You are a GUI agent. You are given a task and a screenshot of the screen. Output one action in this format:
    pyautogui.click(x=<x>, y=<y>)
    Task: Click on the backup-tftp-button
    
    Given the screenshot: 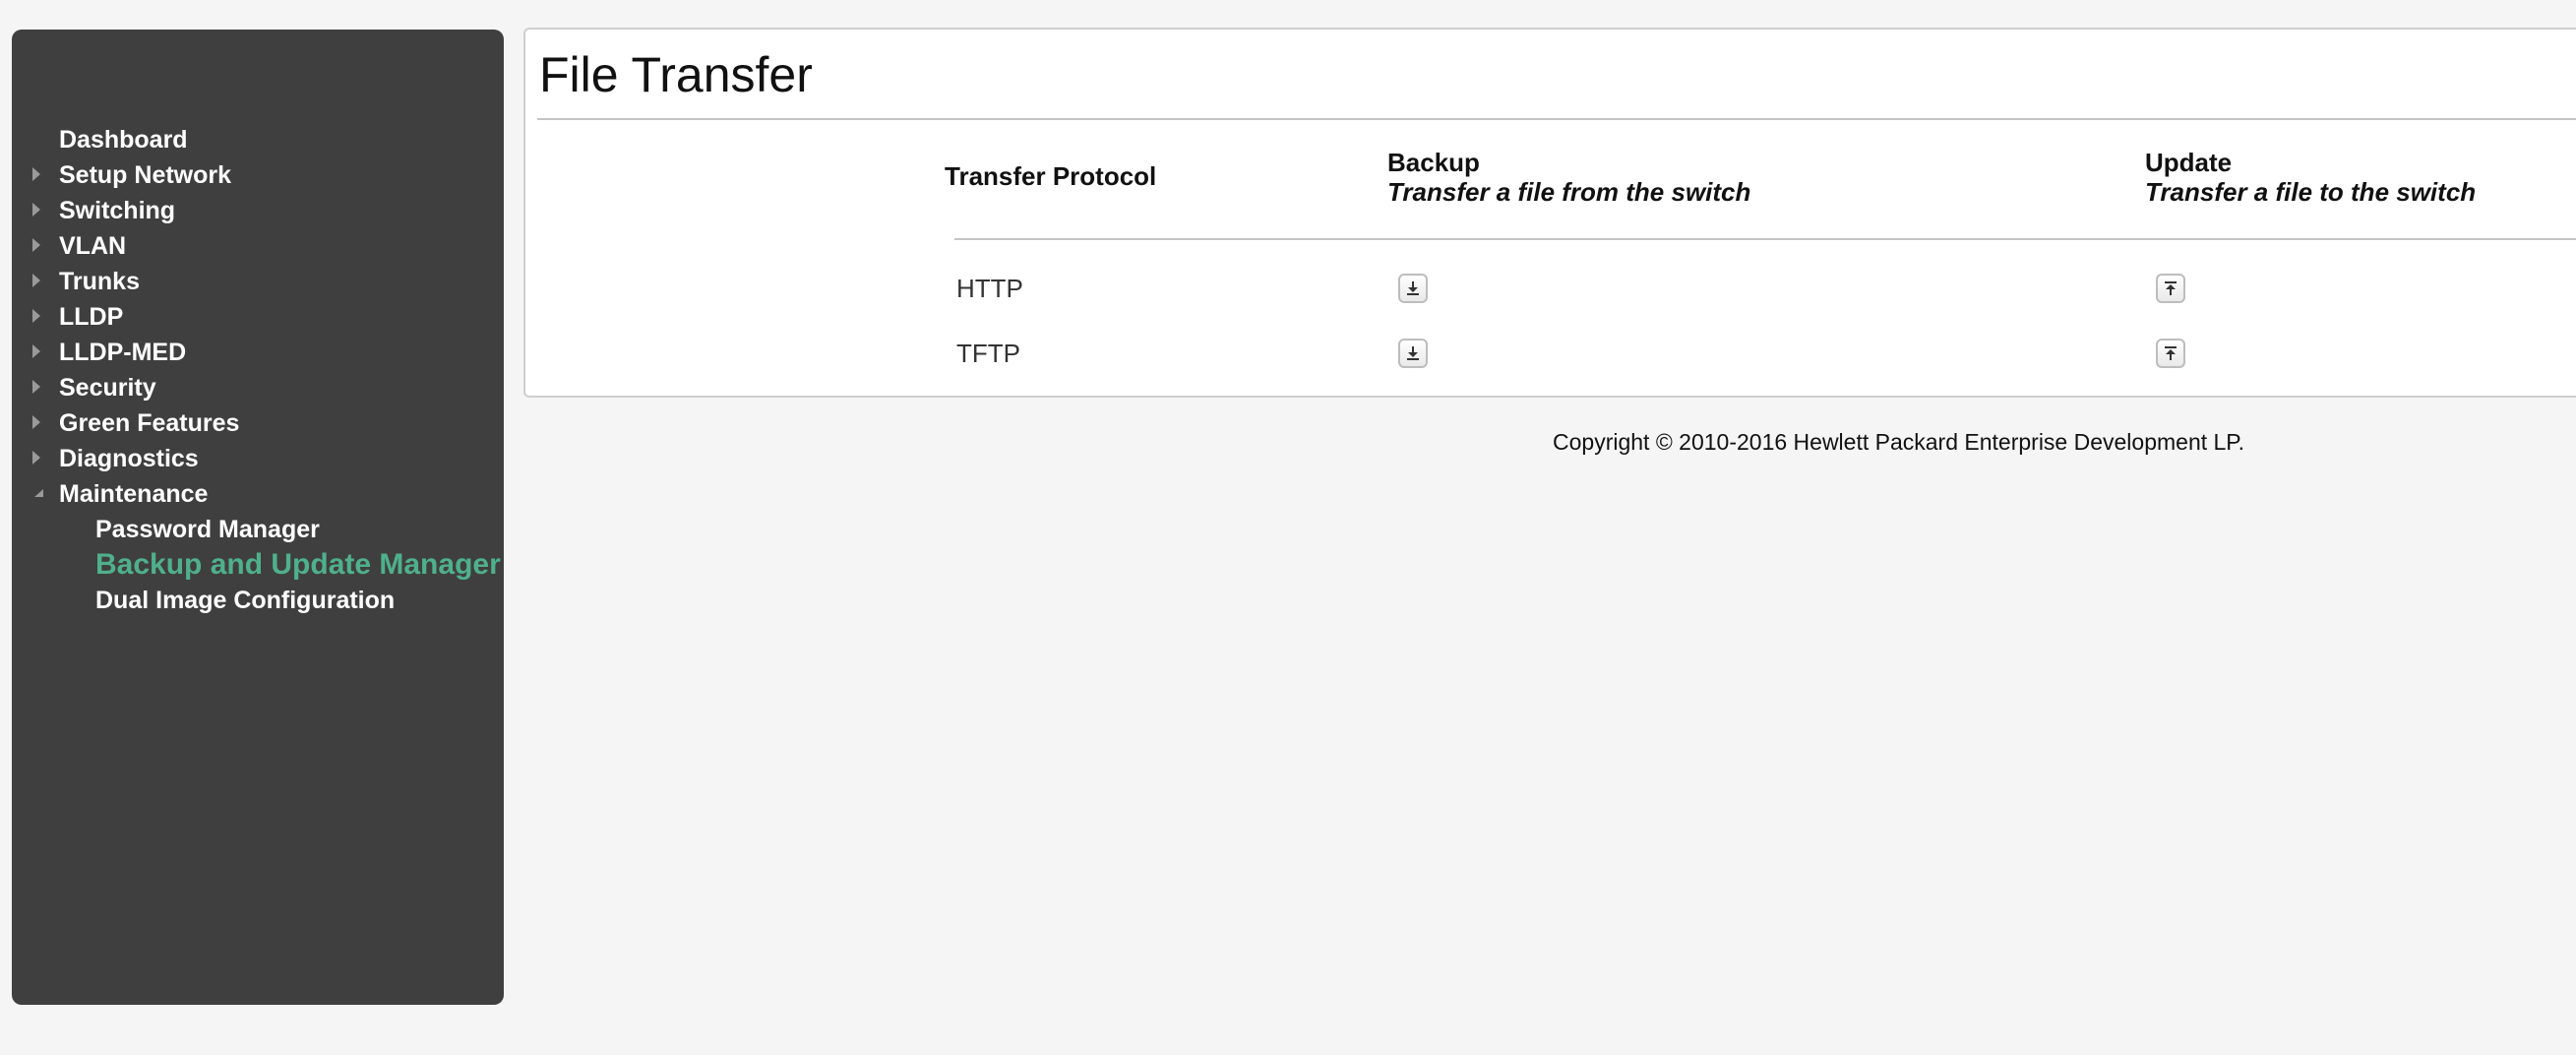 What is the action you would take?
    pyautogui.click(x=1413, y=354)
    